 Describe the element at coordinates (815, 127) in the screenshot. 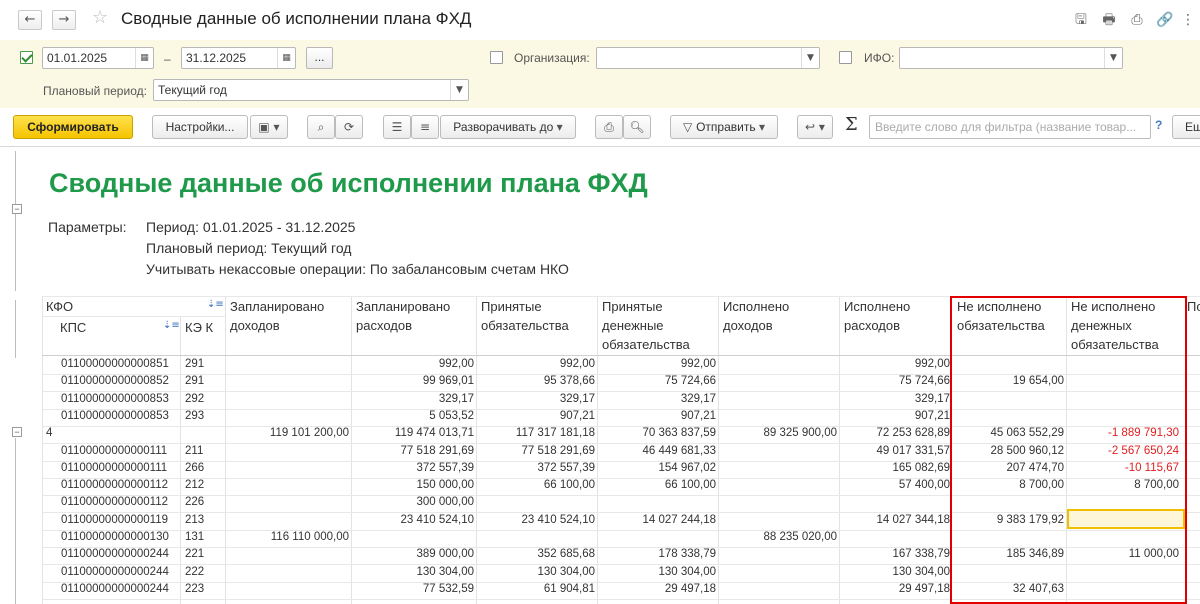

I see `undo-button: ↩ ▾` at that location.